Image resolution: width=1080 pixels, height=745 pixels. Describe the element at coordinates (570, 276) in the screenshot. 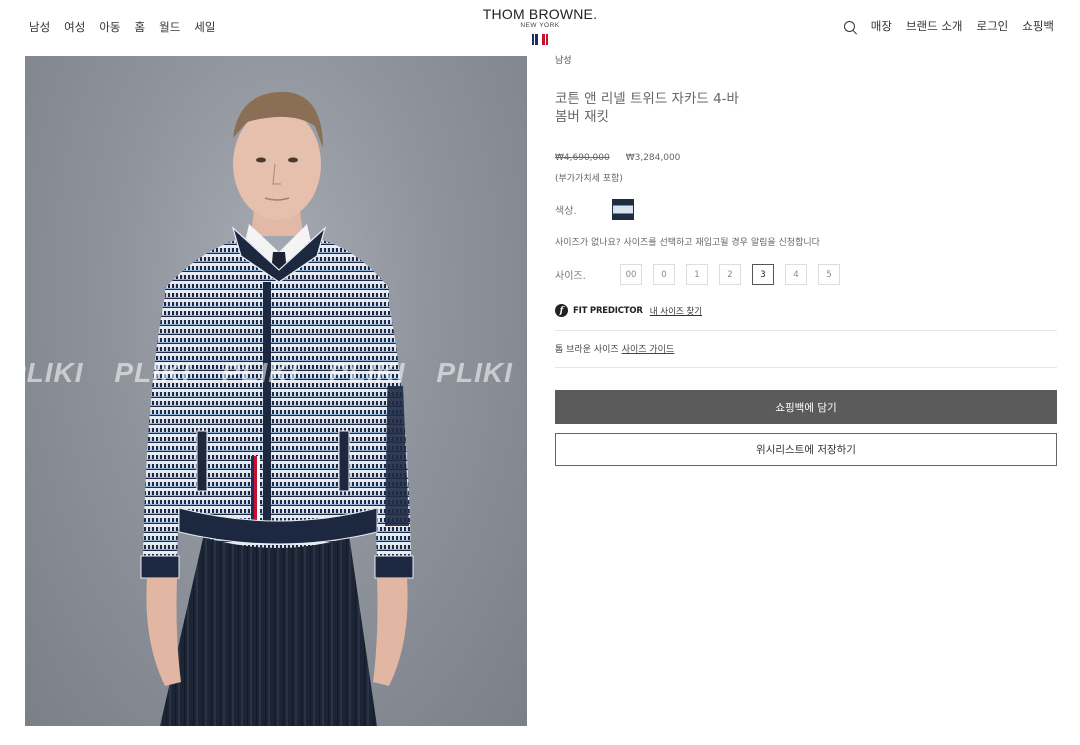

I see `size-label: 사이즈.` at that location.